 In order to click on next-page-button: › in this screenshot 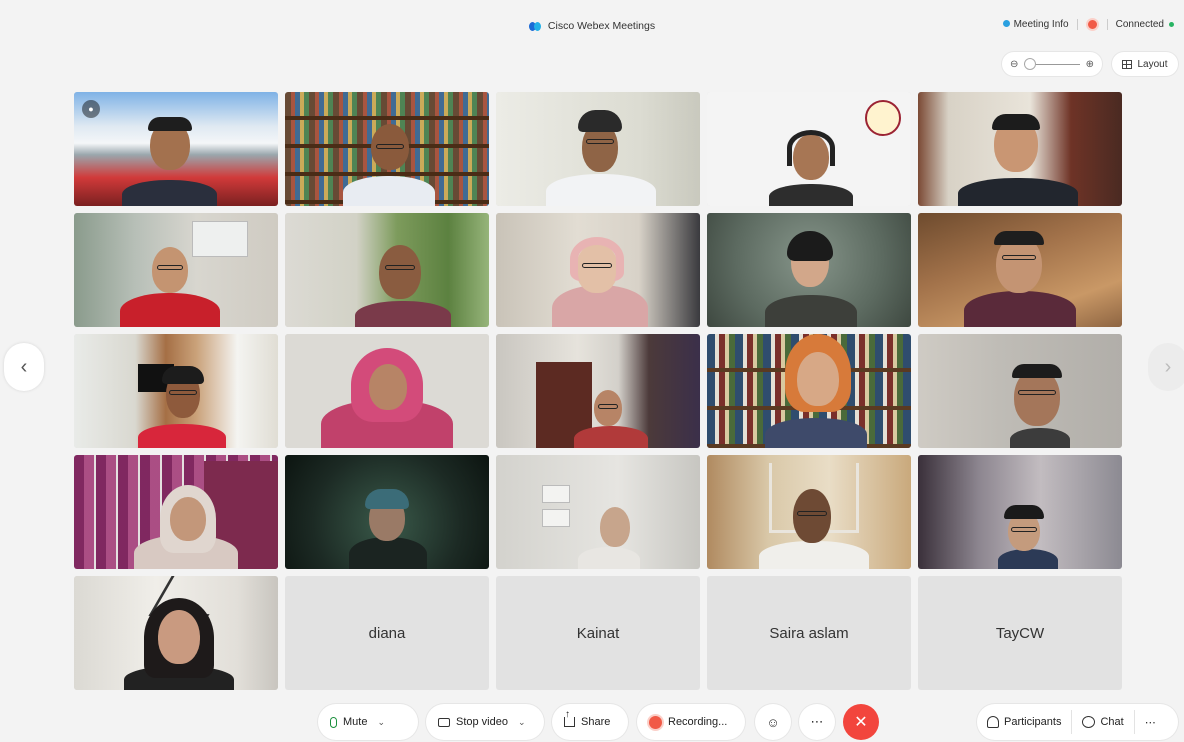, I will do `click(1166, 367)`.